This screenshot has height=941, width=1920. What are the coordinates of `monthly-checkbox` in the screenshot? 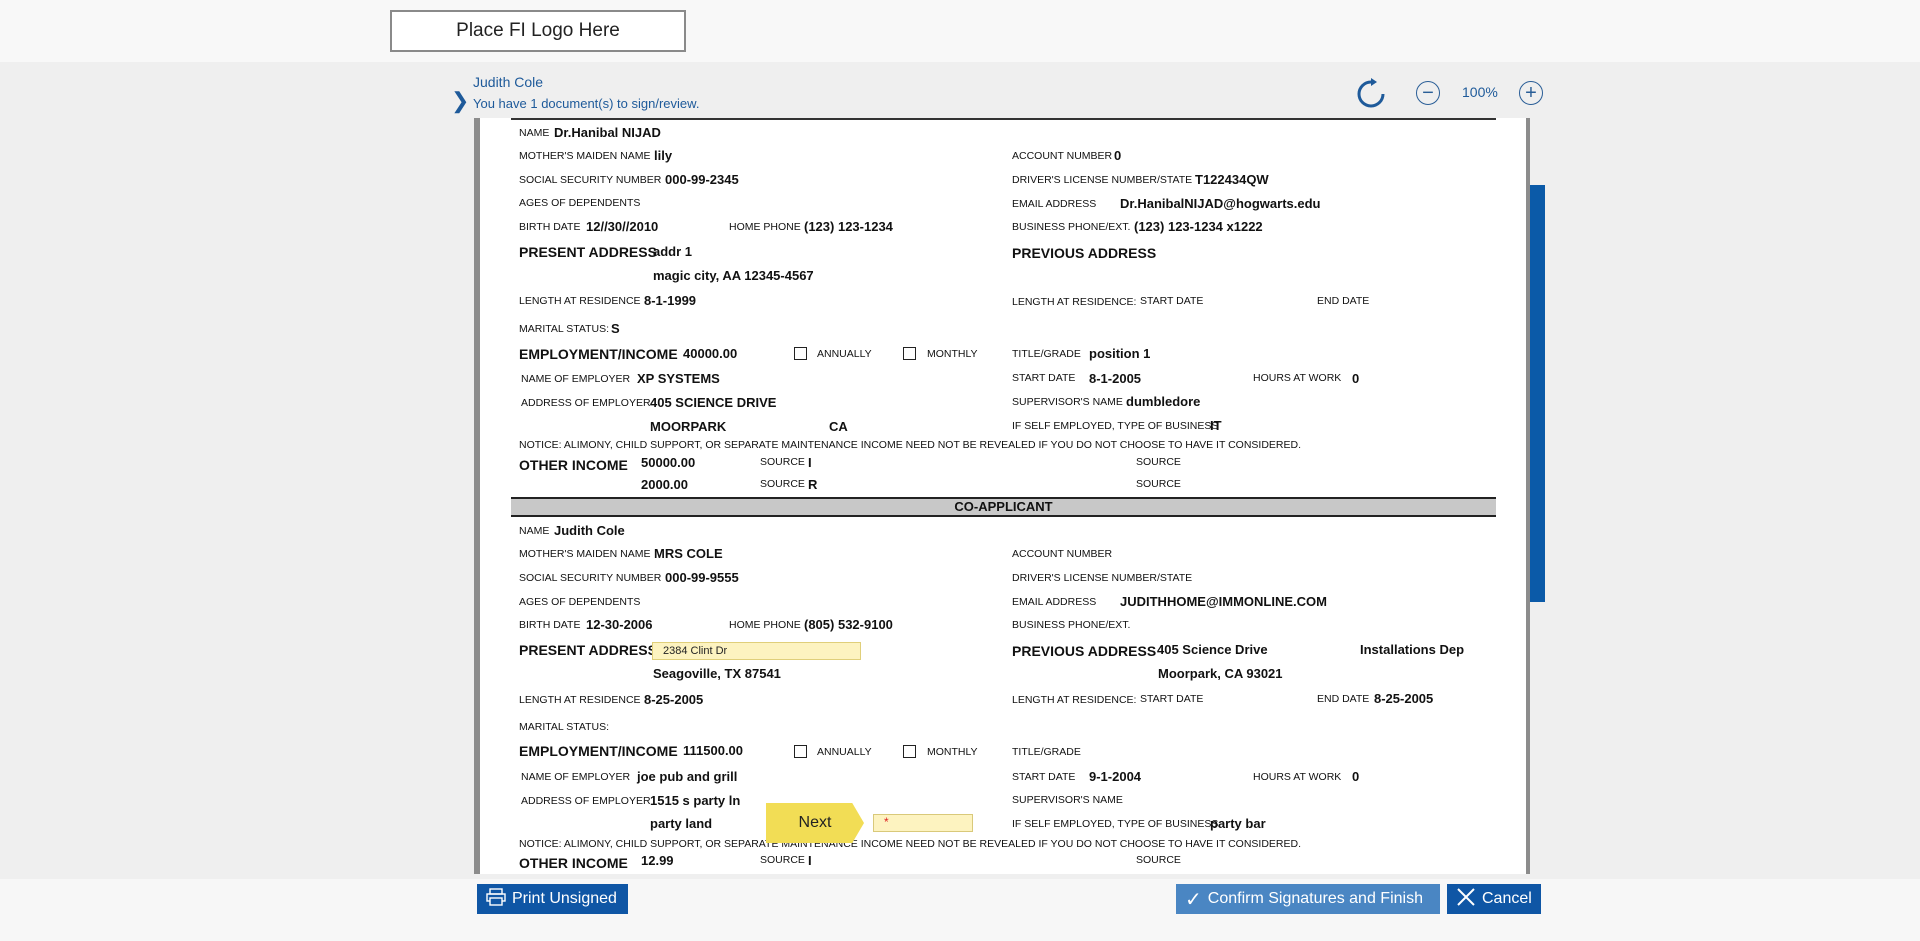 It's located at (909, 353).